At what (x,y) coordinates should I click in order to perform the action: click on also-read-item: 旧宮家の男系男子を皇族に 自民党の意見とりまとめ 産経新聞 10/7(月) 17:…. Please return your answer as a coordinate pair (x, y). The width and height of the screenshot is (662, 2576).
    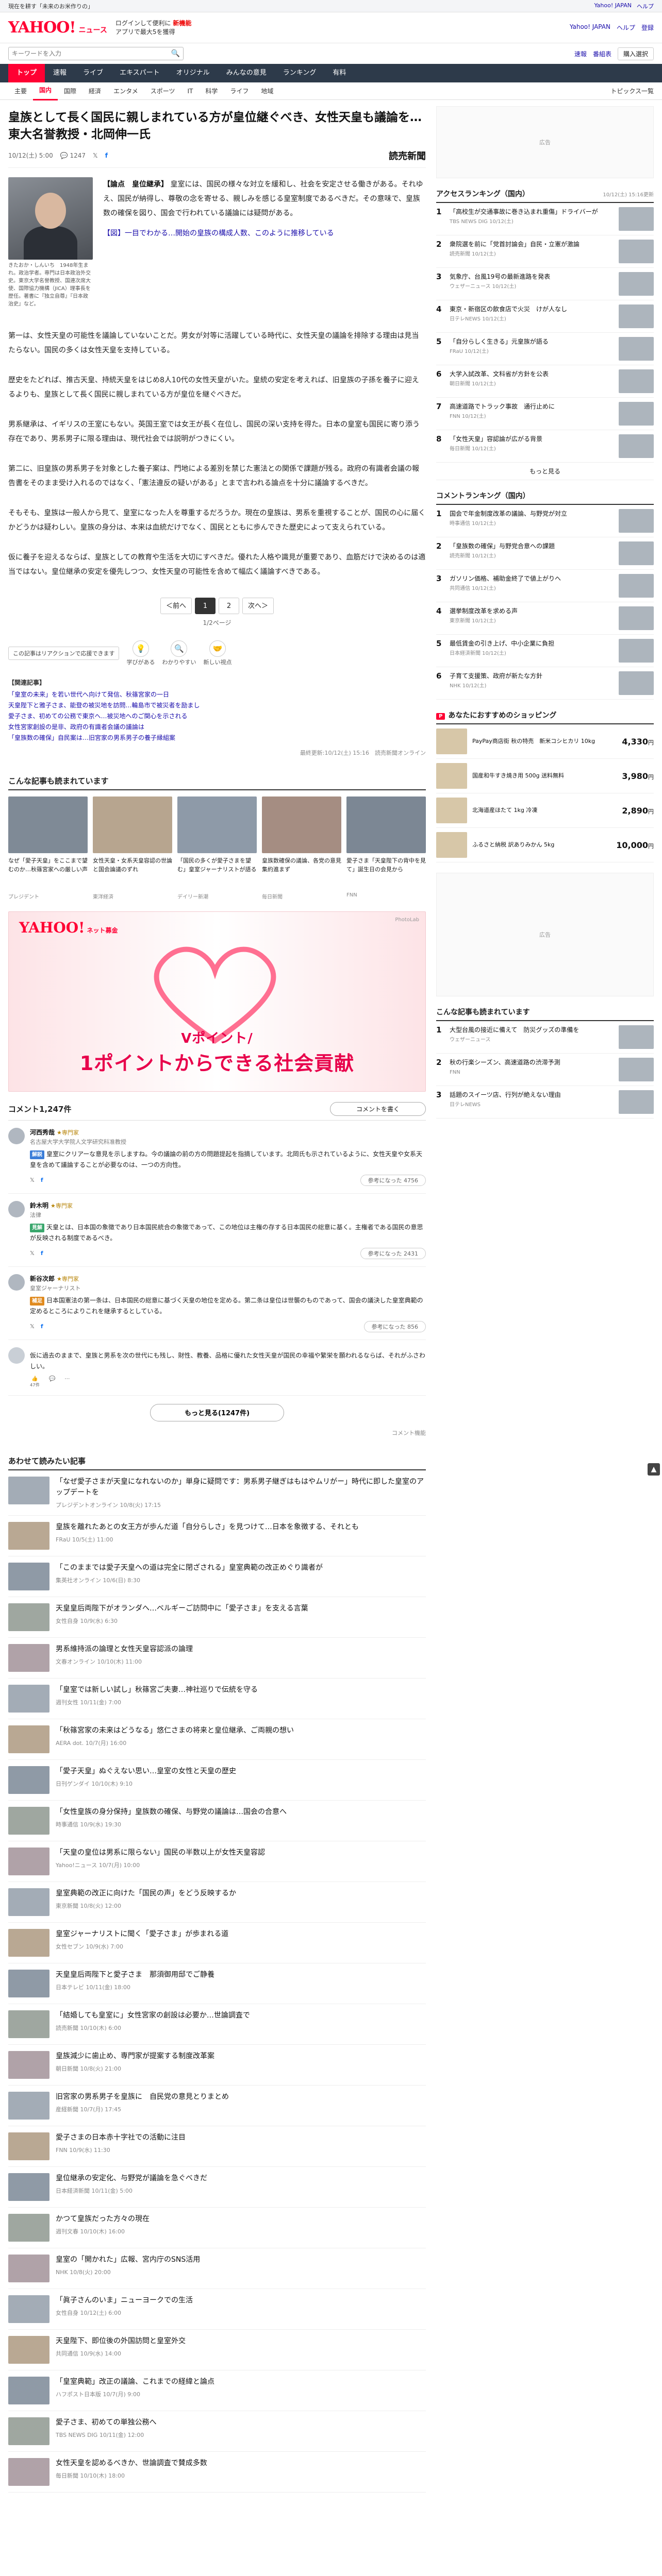
    Looking at the image, I should click on (217, 2106).